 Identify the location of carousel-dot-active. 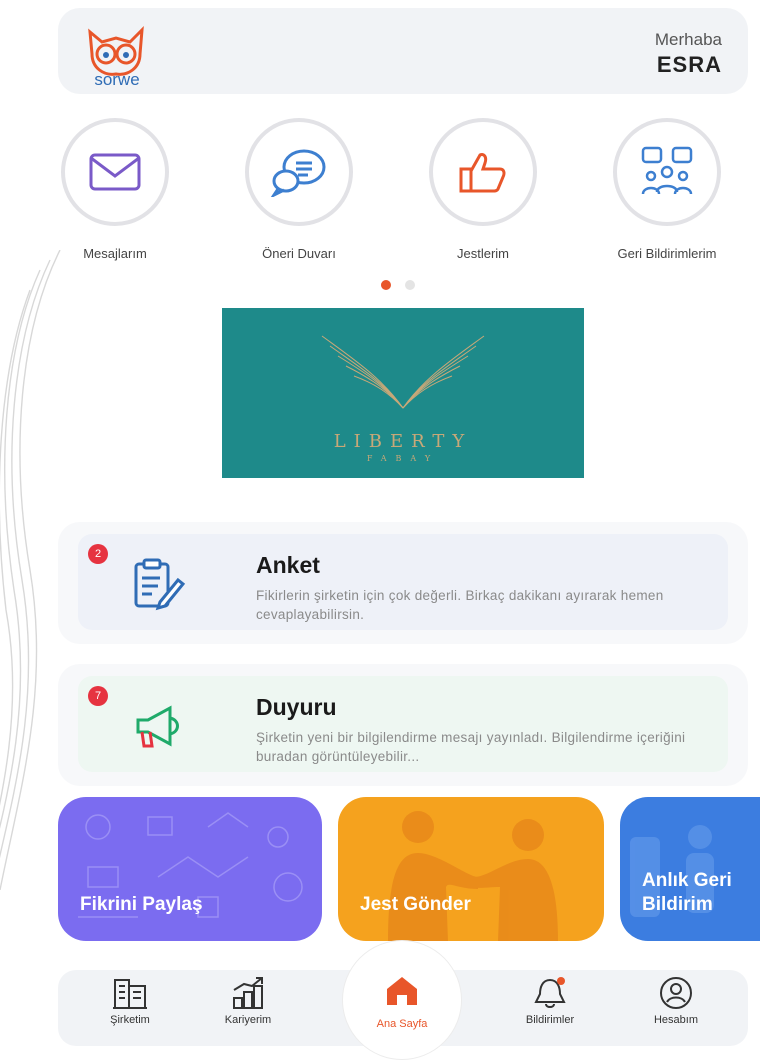
(386, 285).